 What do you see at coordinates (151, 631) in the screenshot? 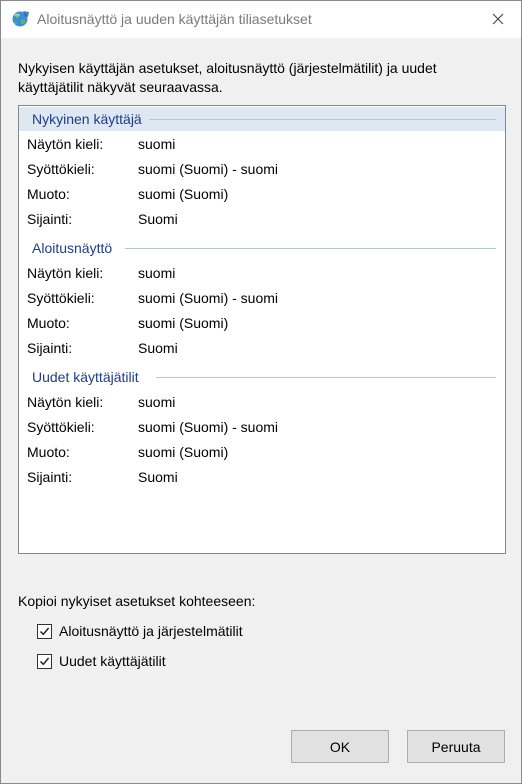
I see `checkbox-label: Aloitusnäyttö ja järjestelmätilit` at bounding box center [151, 631].